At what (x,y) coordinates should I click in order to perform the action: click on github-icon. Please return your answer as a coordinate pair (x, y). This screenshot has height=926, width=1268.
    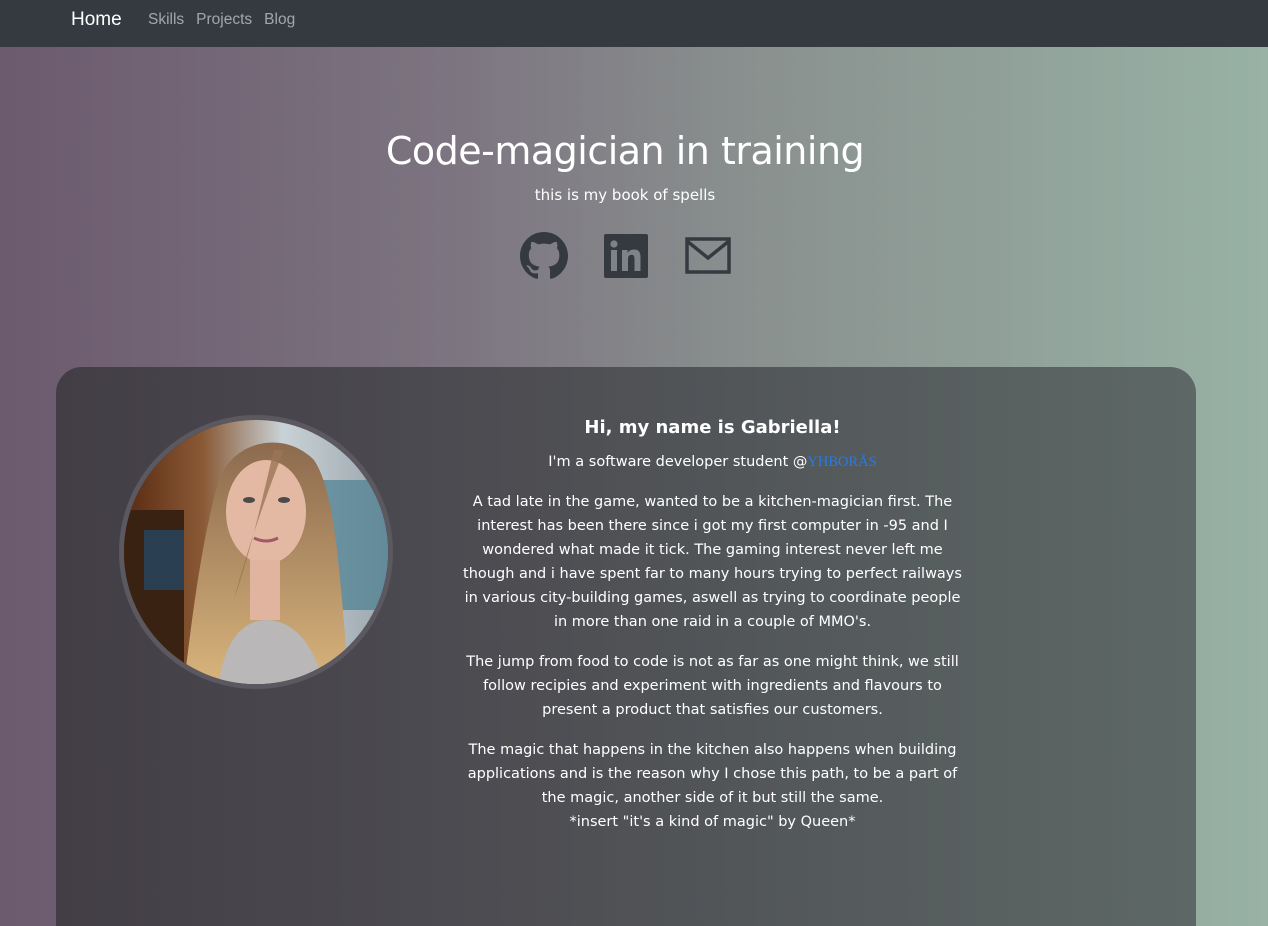
    Looking at the image, I should click on (544, 258).